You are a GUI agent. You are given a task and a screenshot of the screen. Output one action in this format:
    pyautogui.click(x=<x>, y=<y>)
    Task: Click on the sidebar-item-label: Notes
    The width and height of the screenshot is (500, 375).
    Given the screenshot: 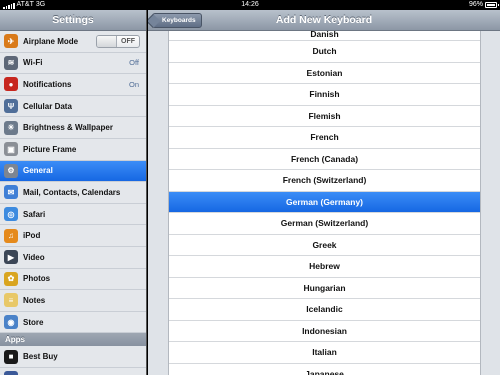 What is the action you would take?
    pyautogui.click(x=34, y=300)
    